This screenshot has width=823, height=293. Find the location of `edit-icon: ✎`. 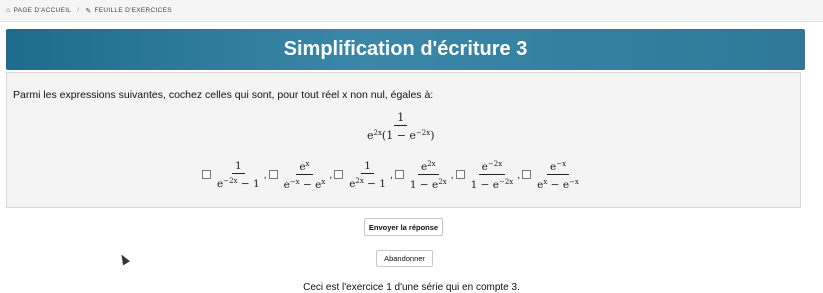

edit-icon: ✎ is located at coordinates (88, 11).